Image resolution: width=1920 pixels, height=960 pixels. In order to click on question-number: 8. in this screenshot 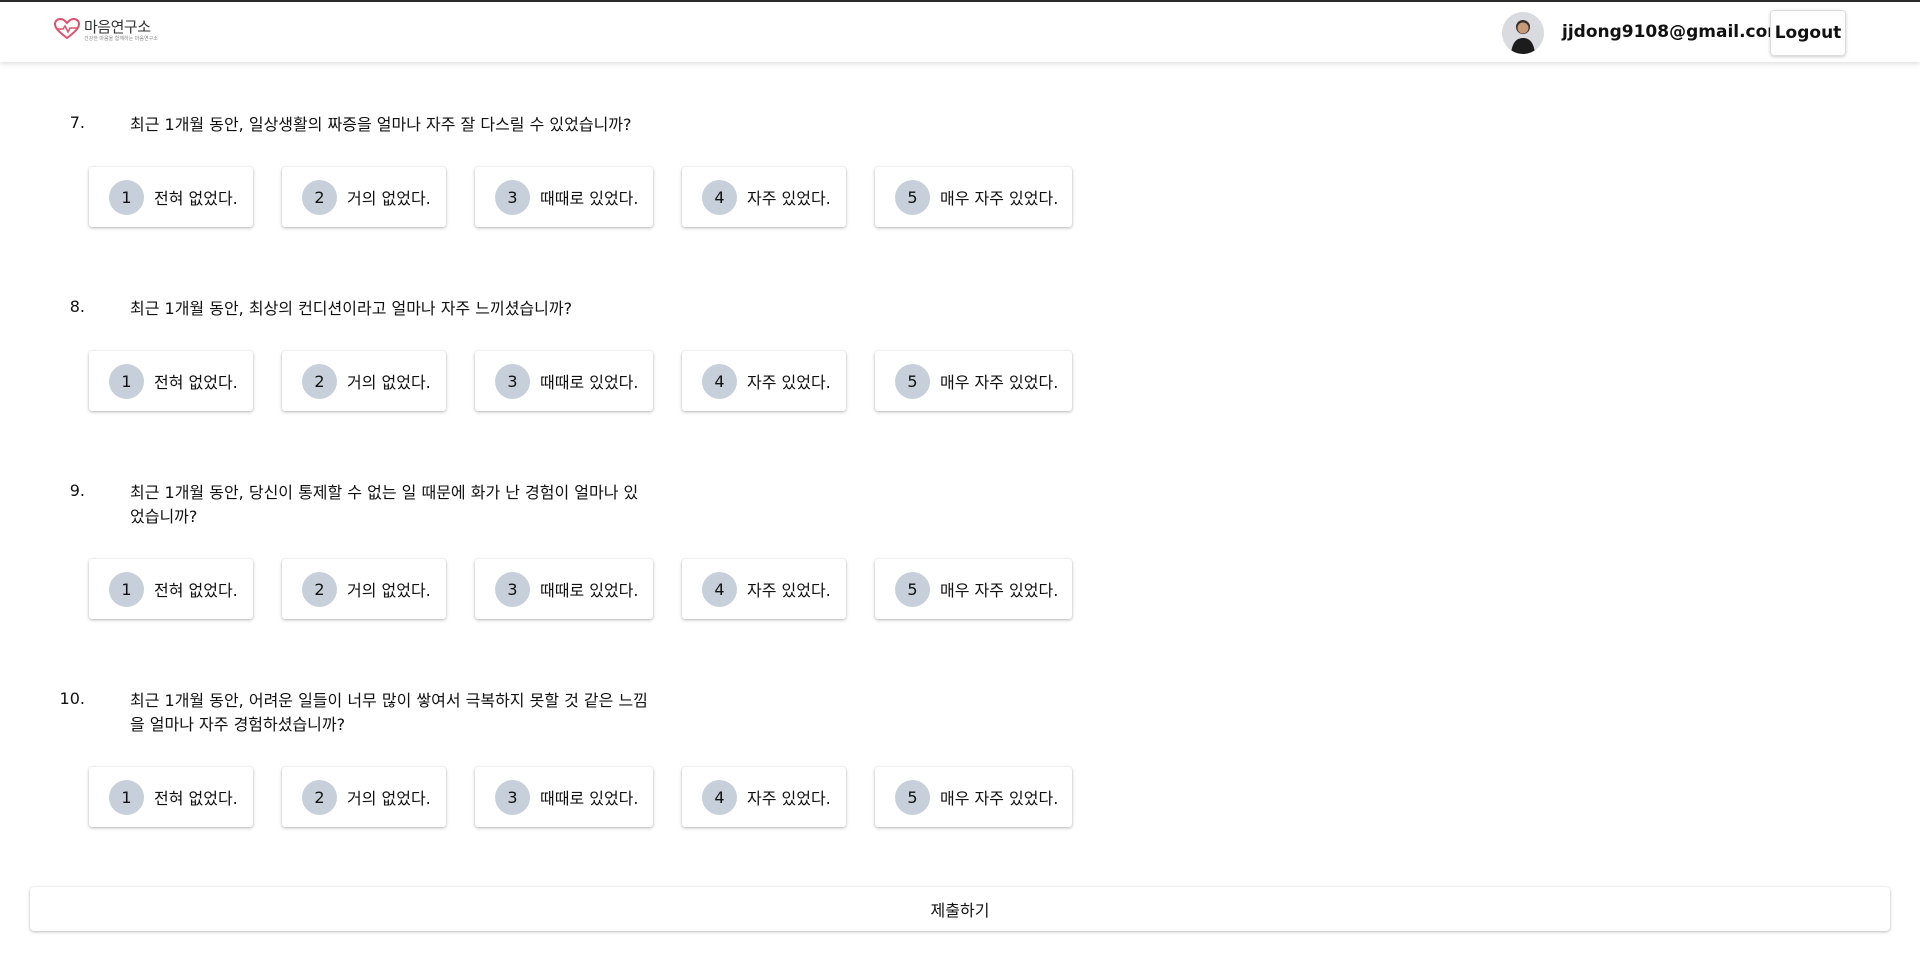, I will do `click(77, 306)`.